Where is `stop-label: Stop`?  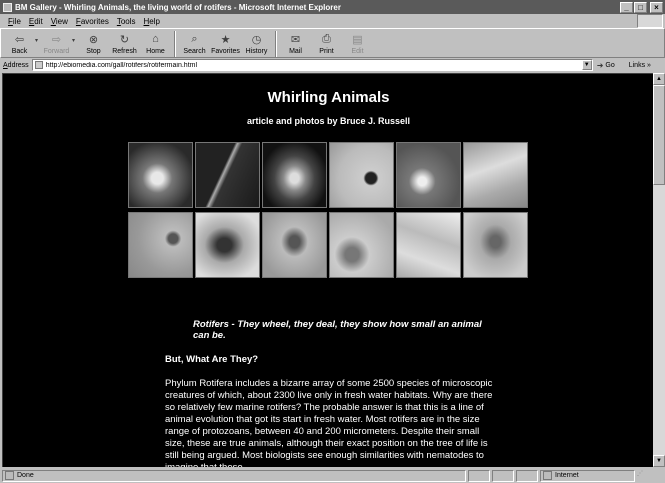
stop-label: Stop is located at coordinates (93, 51).